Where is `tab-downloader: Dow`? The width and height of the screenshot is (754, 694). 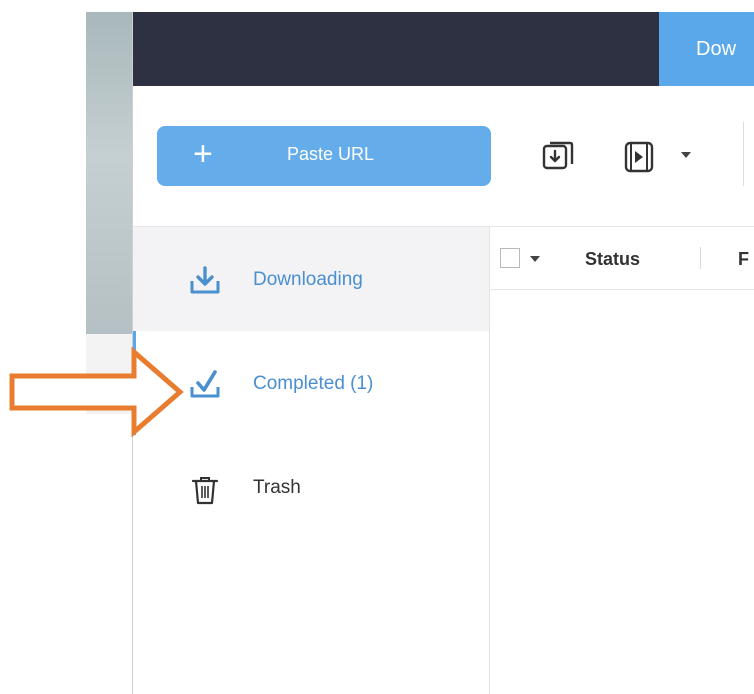
tab-downloader: Dow is located at coordinates (706, 49).